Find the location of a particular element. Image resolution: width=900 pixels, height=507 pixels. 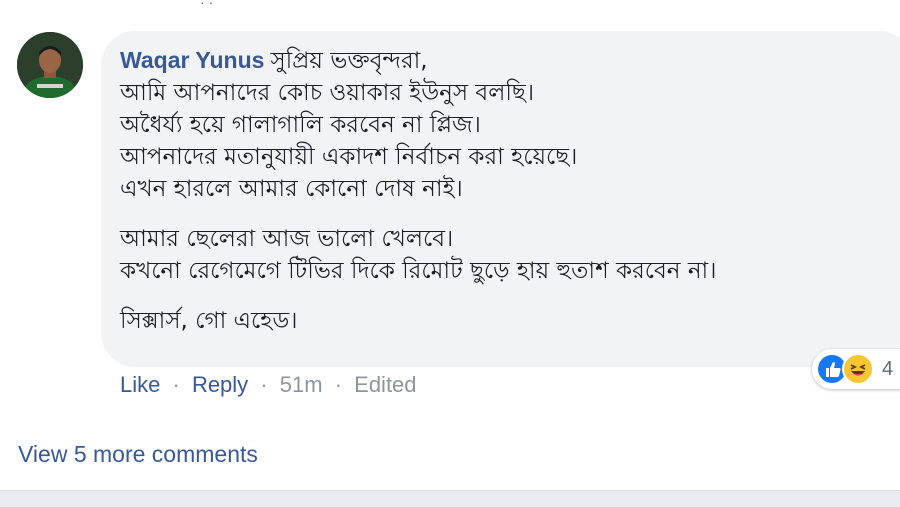

comment-line: অধৈর্য্য হয়ে গালাগালি করবেন না প্লিজ। is located at coordinates (300, 125).